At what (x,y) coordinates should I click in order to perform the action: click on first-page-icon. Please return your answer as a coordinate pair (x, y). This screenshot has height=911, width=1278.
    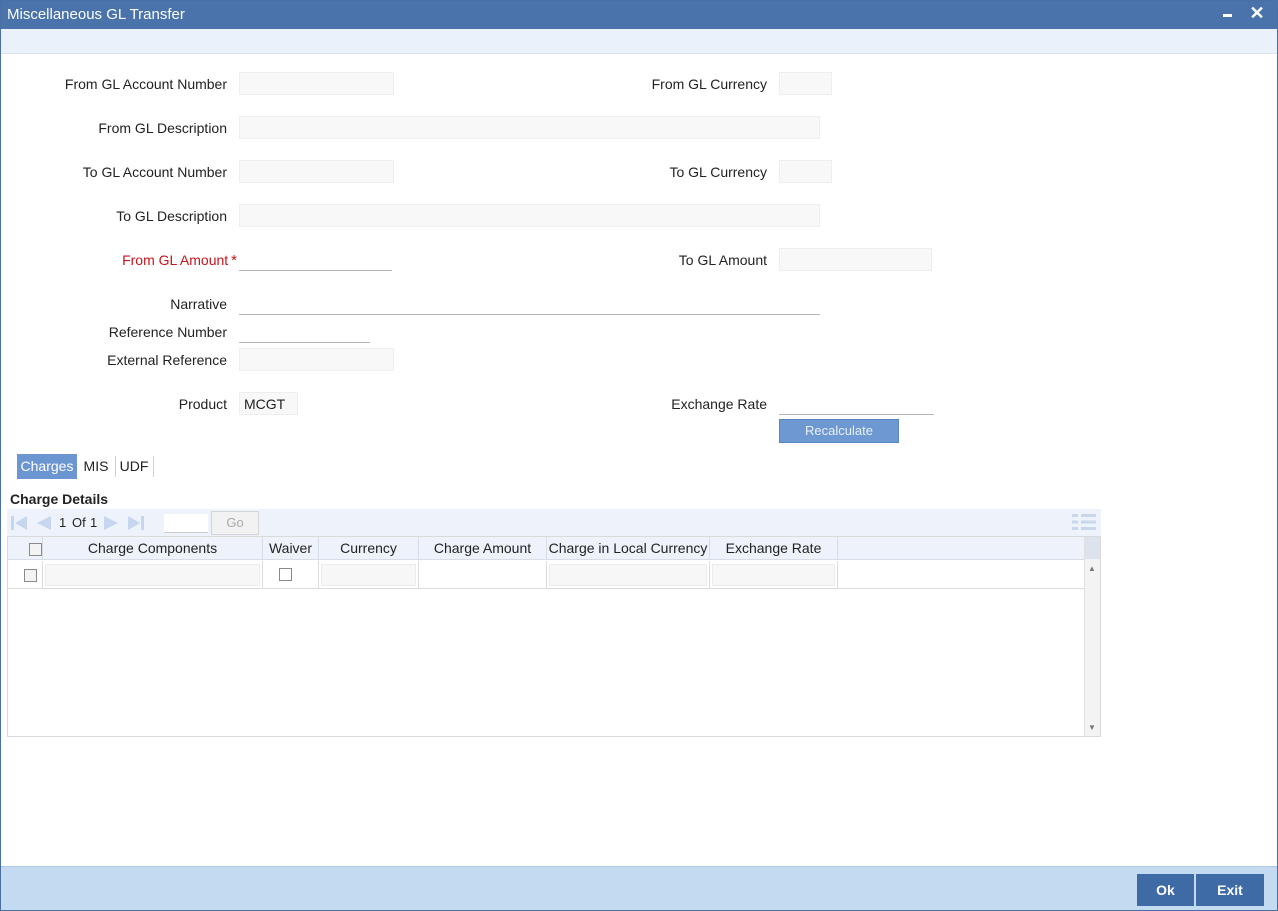
    Looking at the image, I should click on (19, 523).